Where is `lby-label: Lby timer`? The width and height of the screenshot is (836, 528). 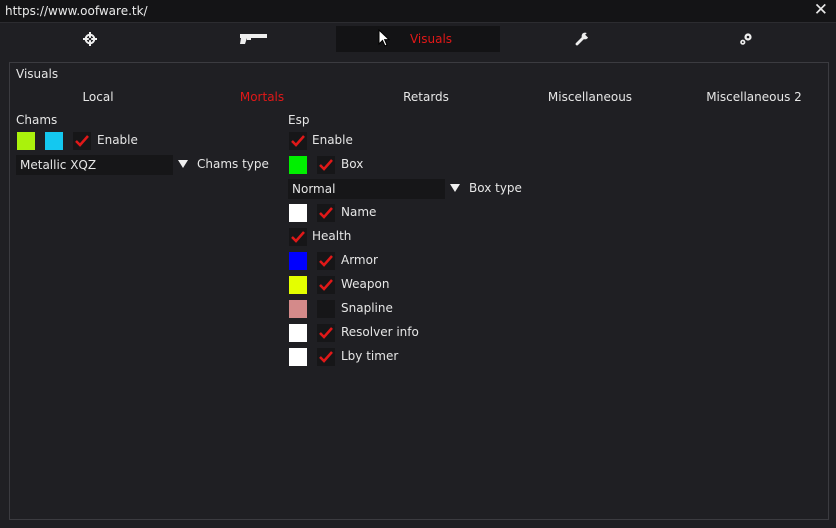 lby-label: Lby timer is located at coordinates (370, 356).